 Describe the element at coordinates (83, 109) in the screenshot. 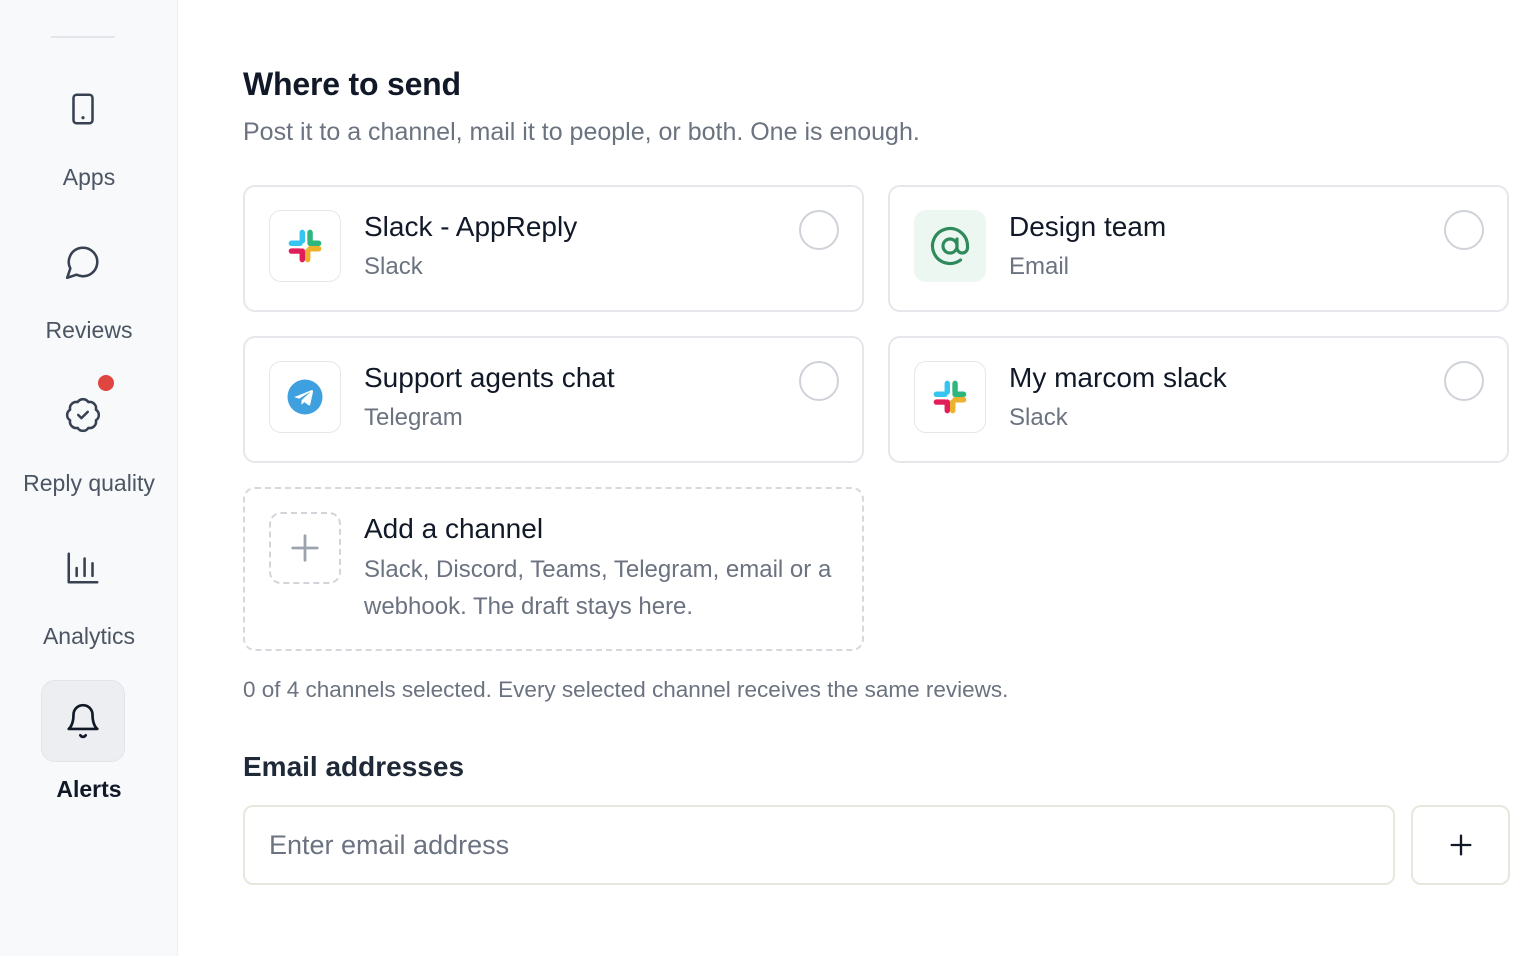

I see `tablet-icon` at that location.